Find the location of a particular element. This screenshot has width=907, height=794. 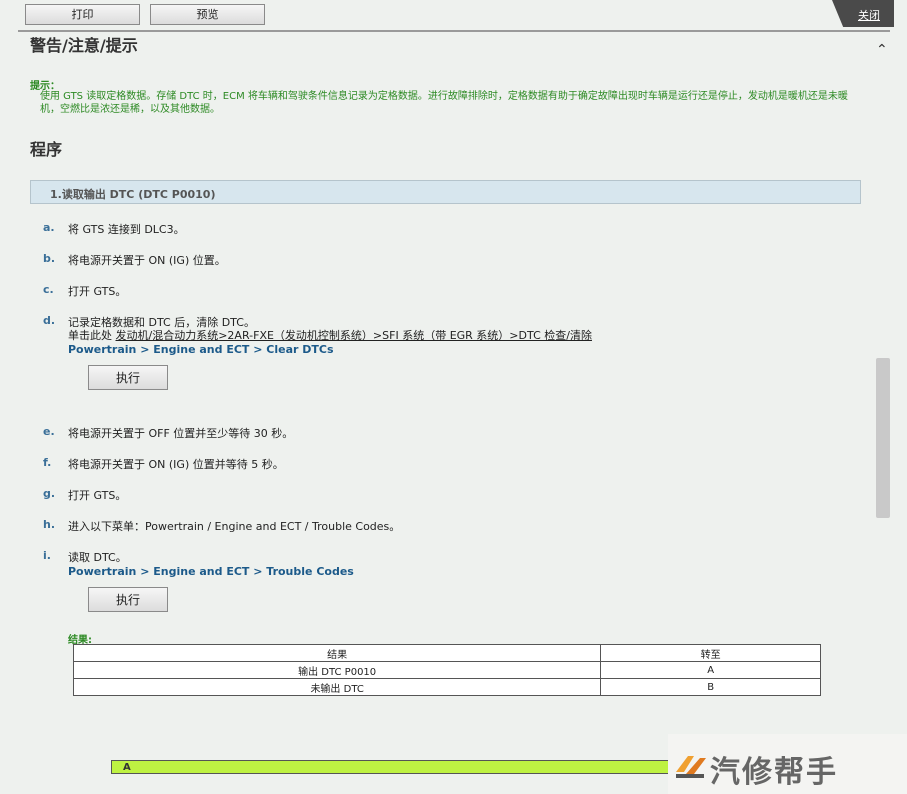

substep-letter-h: h. is located at coordinates (49, 524).